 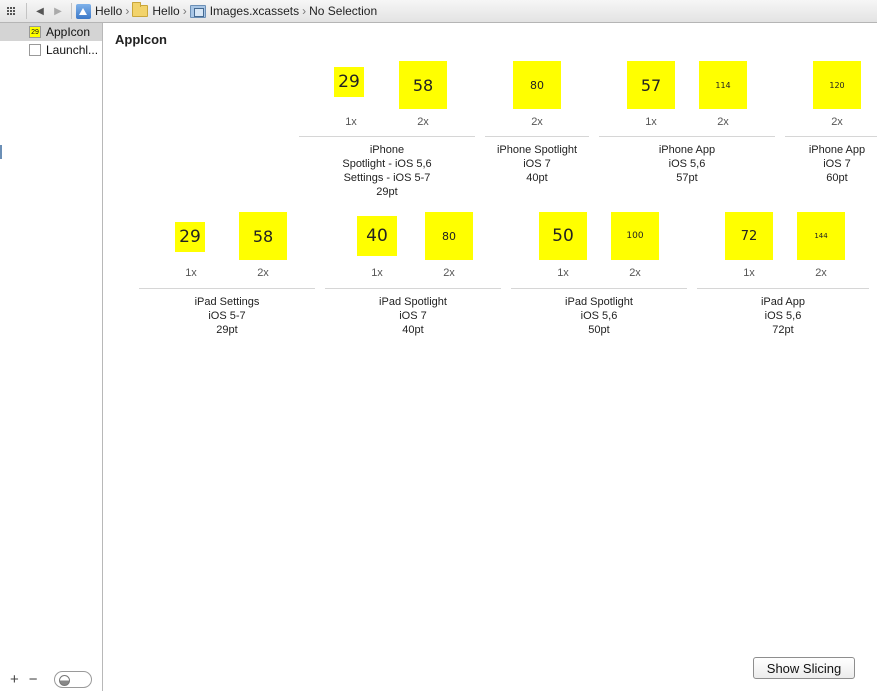 I want to click on project-icon, so click(x=83, y=11).